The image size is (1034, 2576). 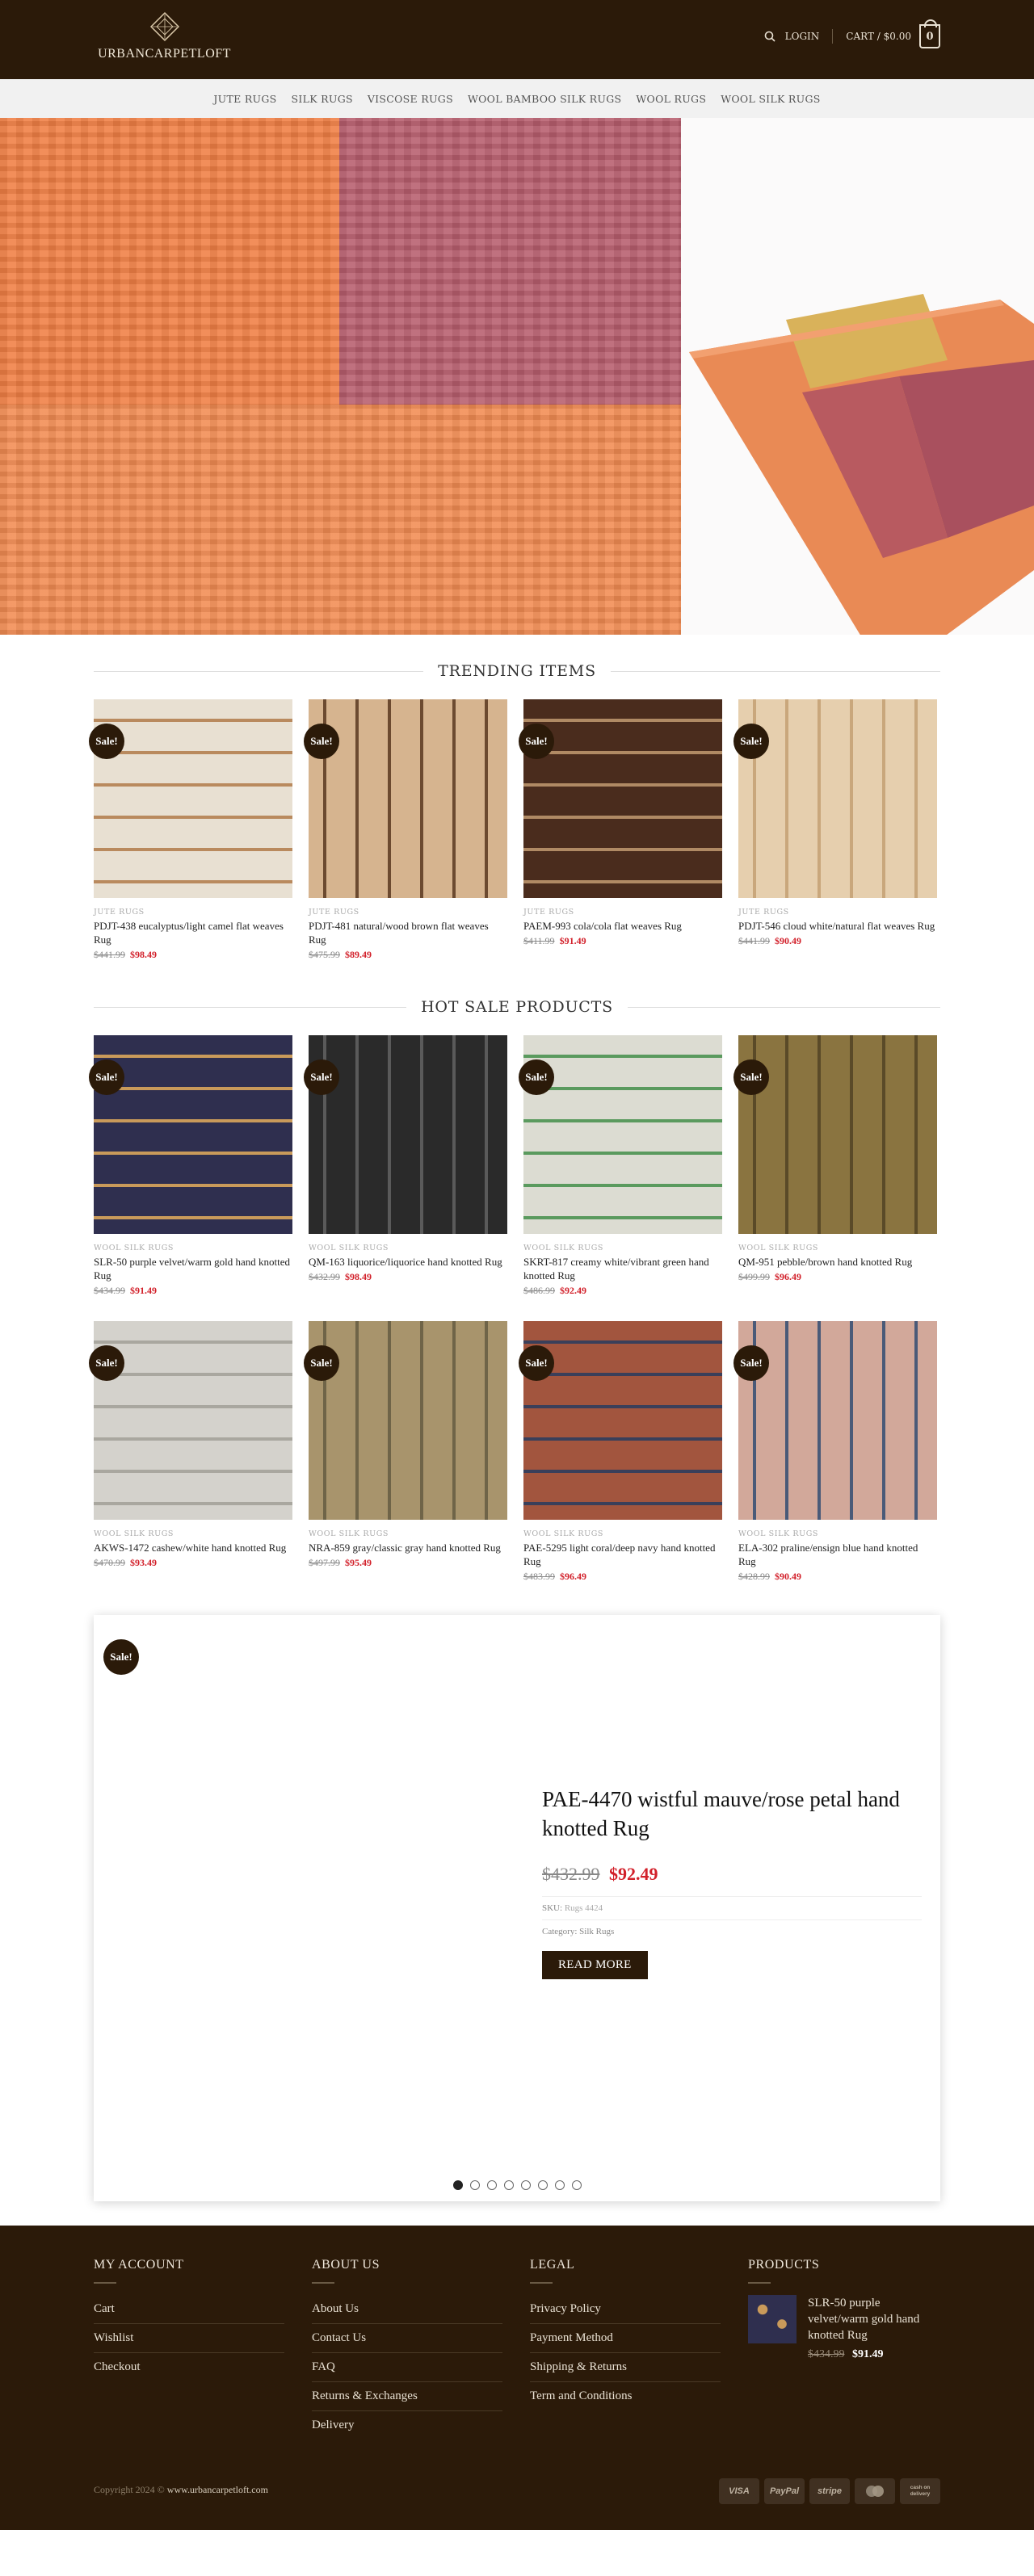 I want to click on footer-link-checkout: Checkout, so click(x=189, y=2367).